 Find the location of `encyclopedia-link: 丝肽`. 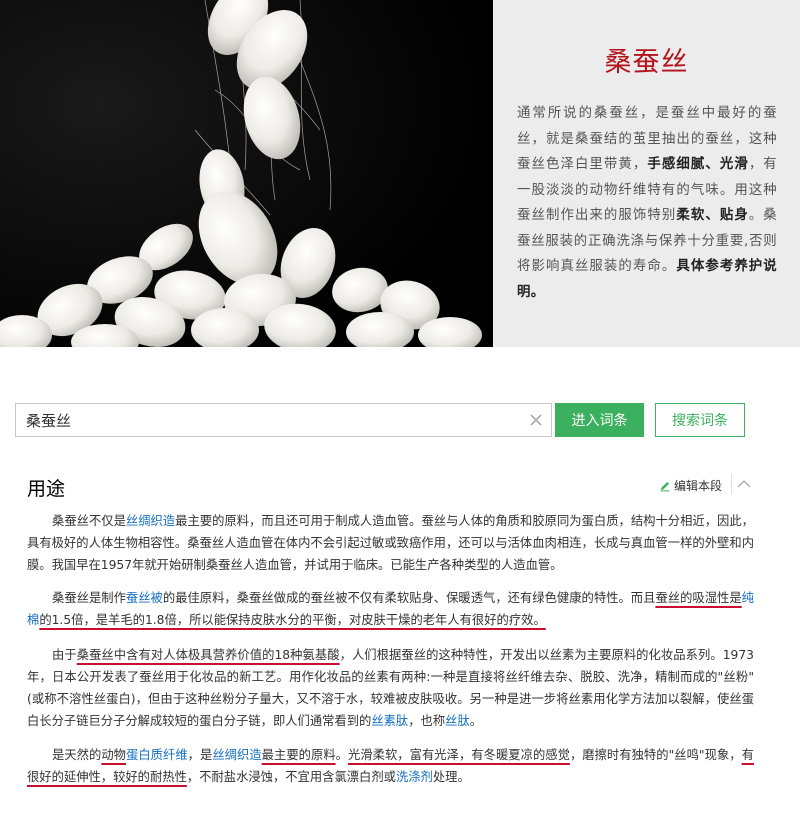

encyclopedia-link: 丝肽 is located at coordinates (457, 721).